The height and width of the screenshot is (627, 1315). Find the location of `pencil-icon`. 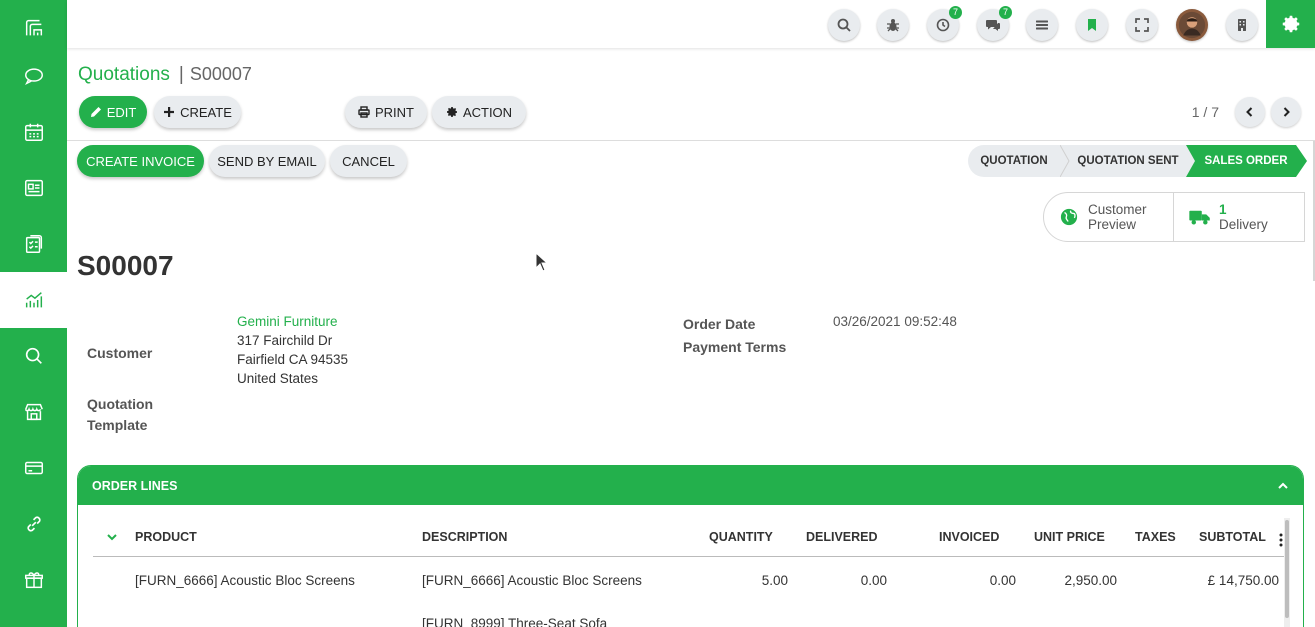

pencil-icon is located at coordinates (95, 112).